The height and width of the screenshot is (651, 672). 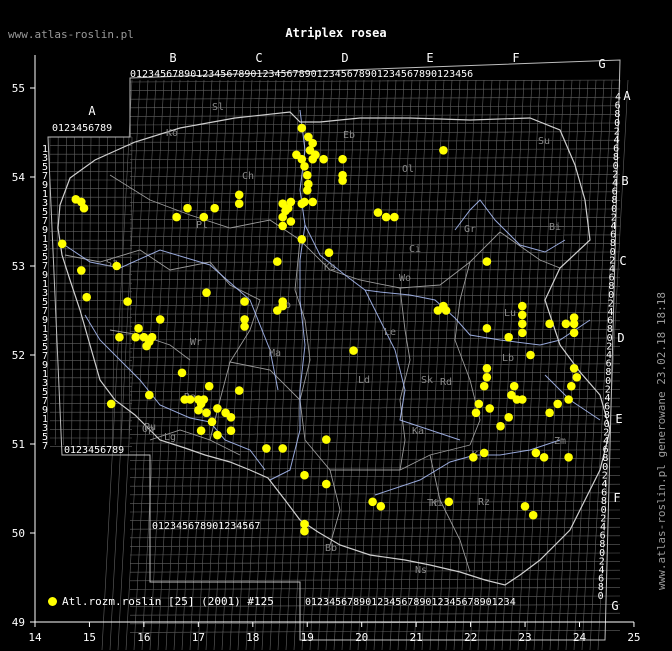 What do you see at coordinates (408, 169) in the screenshot?
I see `region-Ol: Ol` at bounding box center [408, 169].